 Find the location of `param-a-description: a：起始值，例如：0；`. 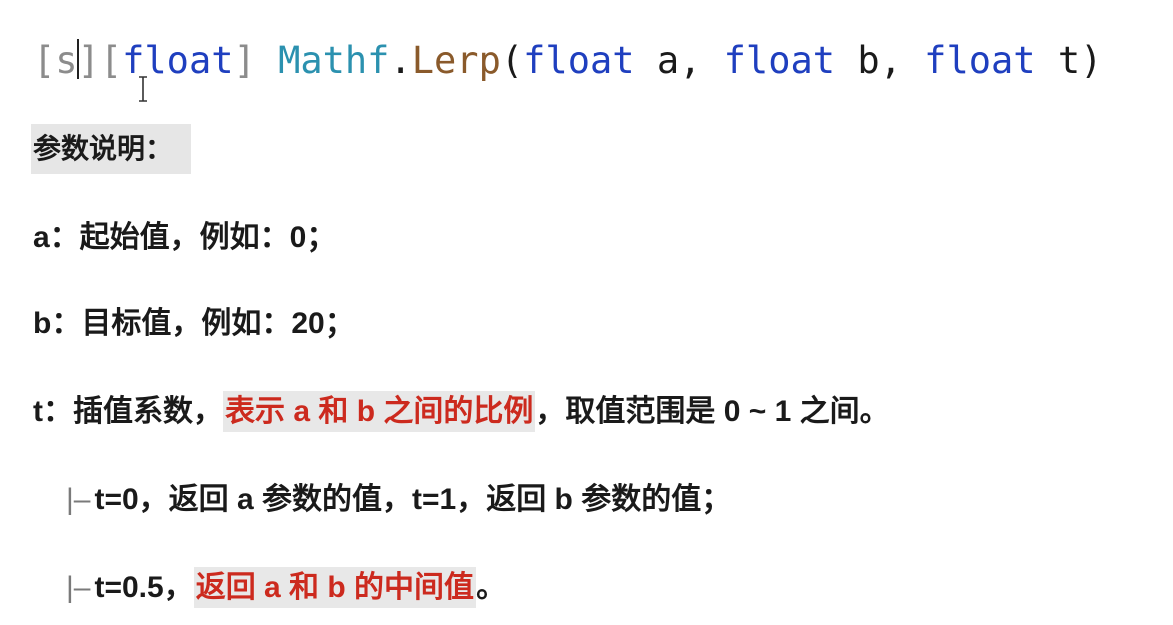

param-a-description: a：起始值，例如：0； is located at coordinates (185, 237).